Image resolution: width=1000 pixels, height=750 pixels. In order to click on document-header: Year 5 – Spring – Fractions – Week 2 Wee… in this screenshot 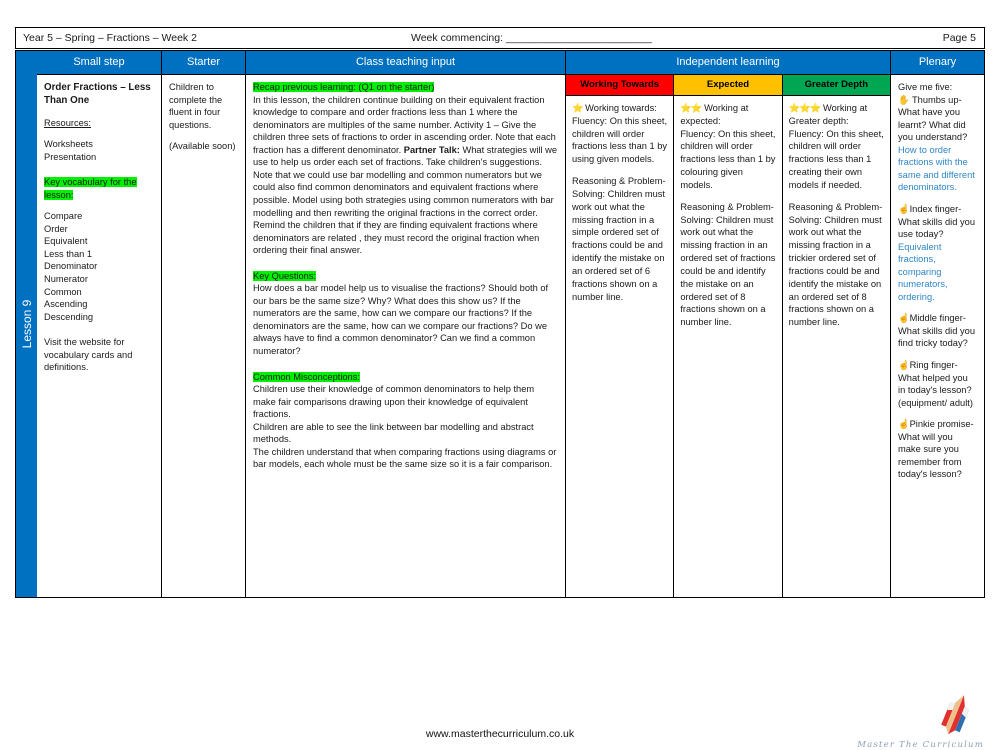, I will do `click(500, 38)`.